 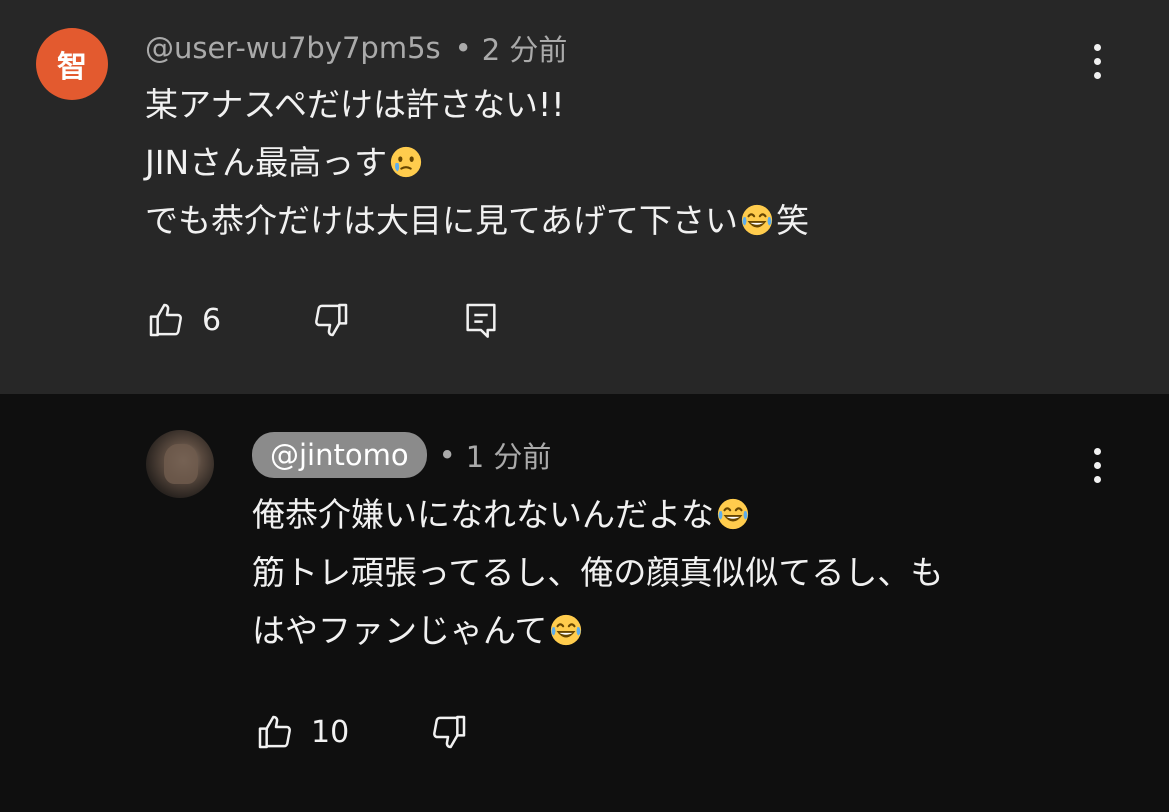 I want to click on avatar: 智, so click(x=72, y=64).